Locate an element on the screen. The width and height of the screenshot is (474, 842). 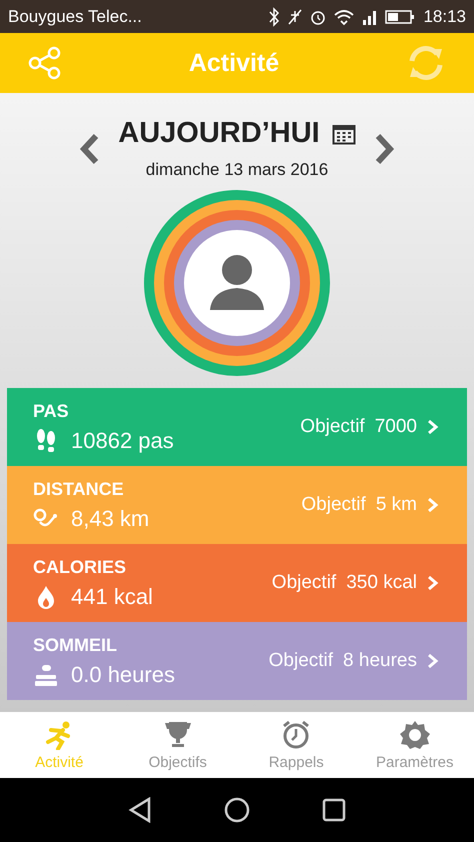
goal-value: 5 km is located at coordinates (396, 505).